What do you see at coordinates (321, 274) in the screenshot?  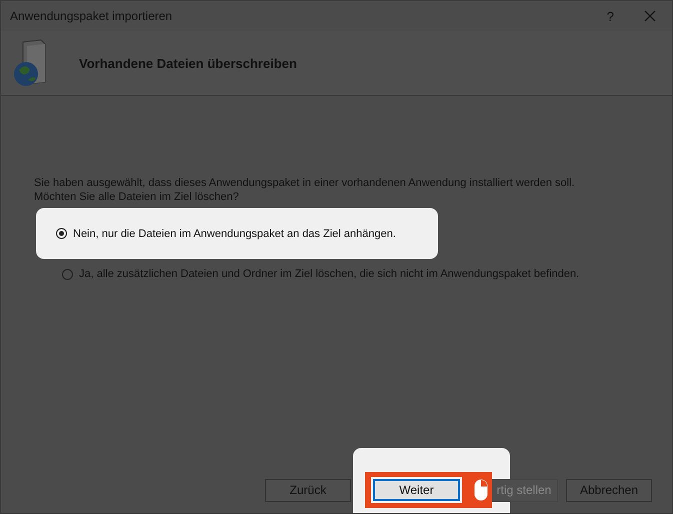 I see `radio-option: Ja, alle zusätzlichen Dateien und Ordner im Ziel löschen, die sich nicht im Anwendungspaket befinden.` at bounding box center [321, 274].